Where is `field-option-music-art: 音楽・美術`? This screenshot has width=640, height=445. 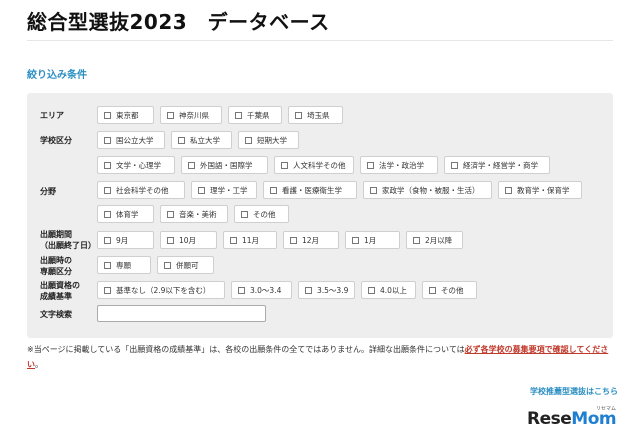
field-option-music-art: 音楽・美術 is located at coordinates (194, 214).